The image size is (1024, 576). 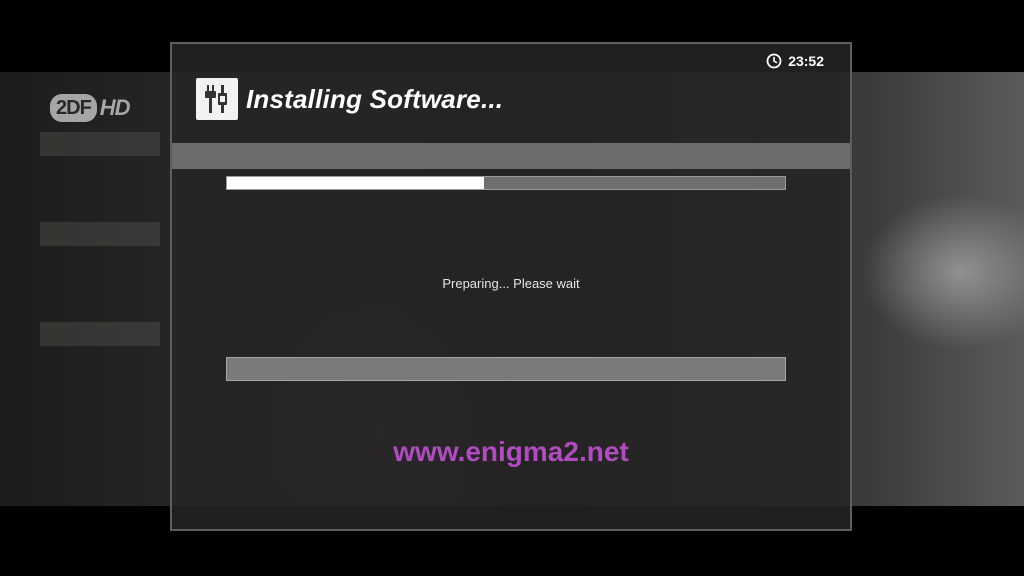 What do you see at coordinates (115, 107) in the screenshot?
I see `channel-logo-hd: HD` at bounding box center [115, 107].